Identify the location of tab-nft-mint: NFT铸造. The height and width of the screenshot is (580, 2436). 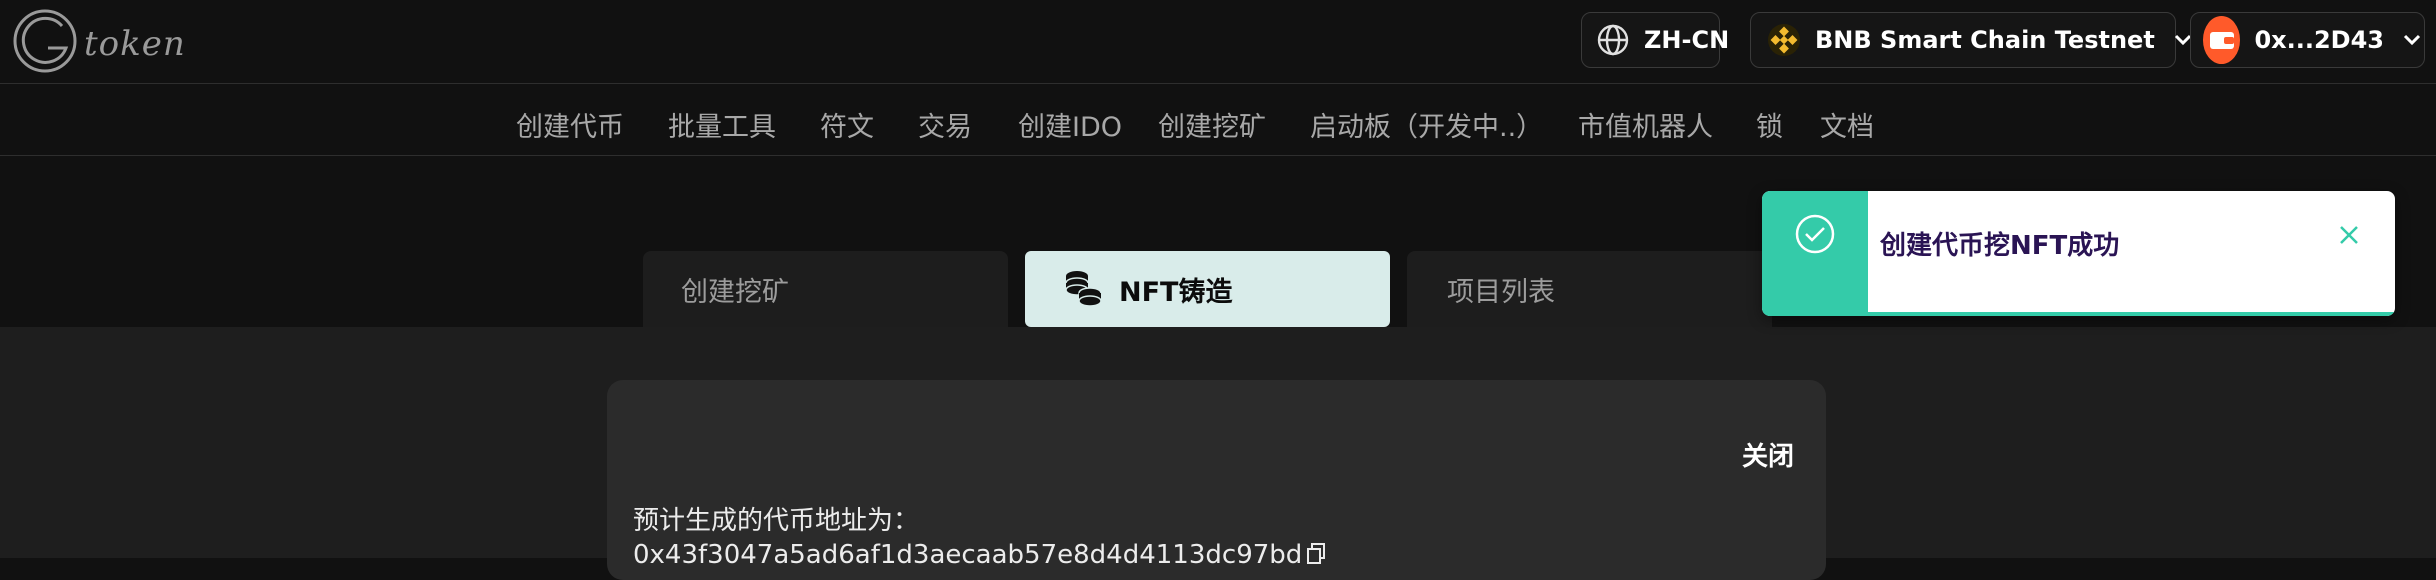
(1207, 289).